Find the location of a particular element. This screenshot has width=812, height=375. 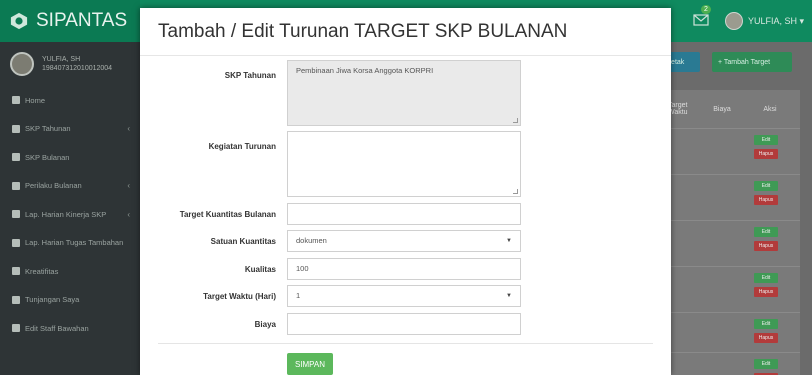

logo-icon is located at coordinates (19, 21).